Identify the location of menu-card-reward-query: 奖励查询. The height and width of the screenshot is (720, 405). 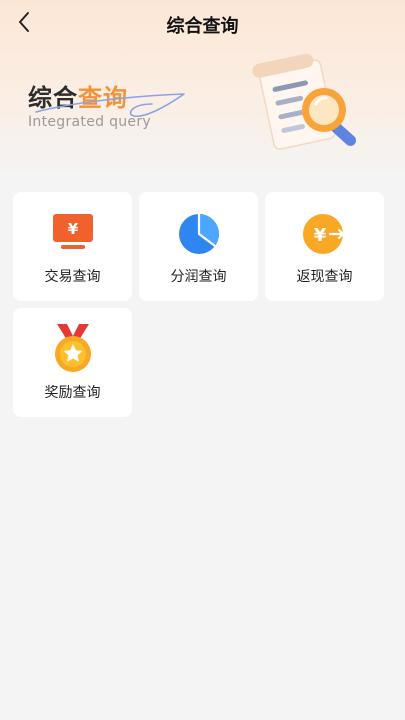
(72, 362).